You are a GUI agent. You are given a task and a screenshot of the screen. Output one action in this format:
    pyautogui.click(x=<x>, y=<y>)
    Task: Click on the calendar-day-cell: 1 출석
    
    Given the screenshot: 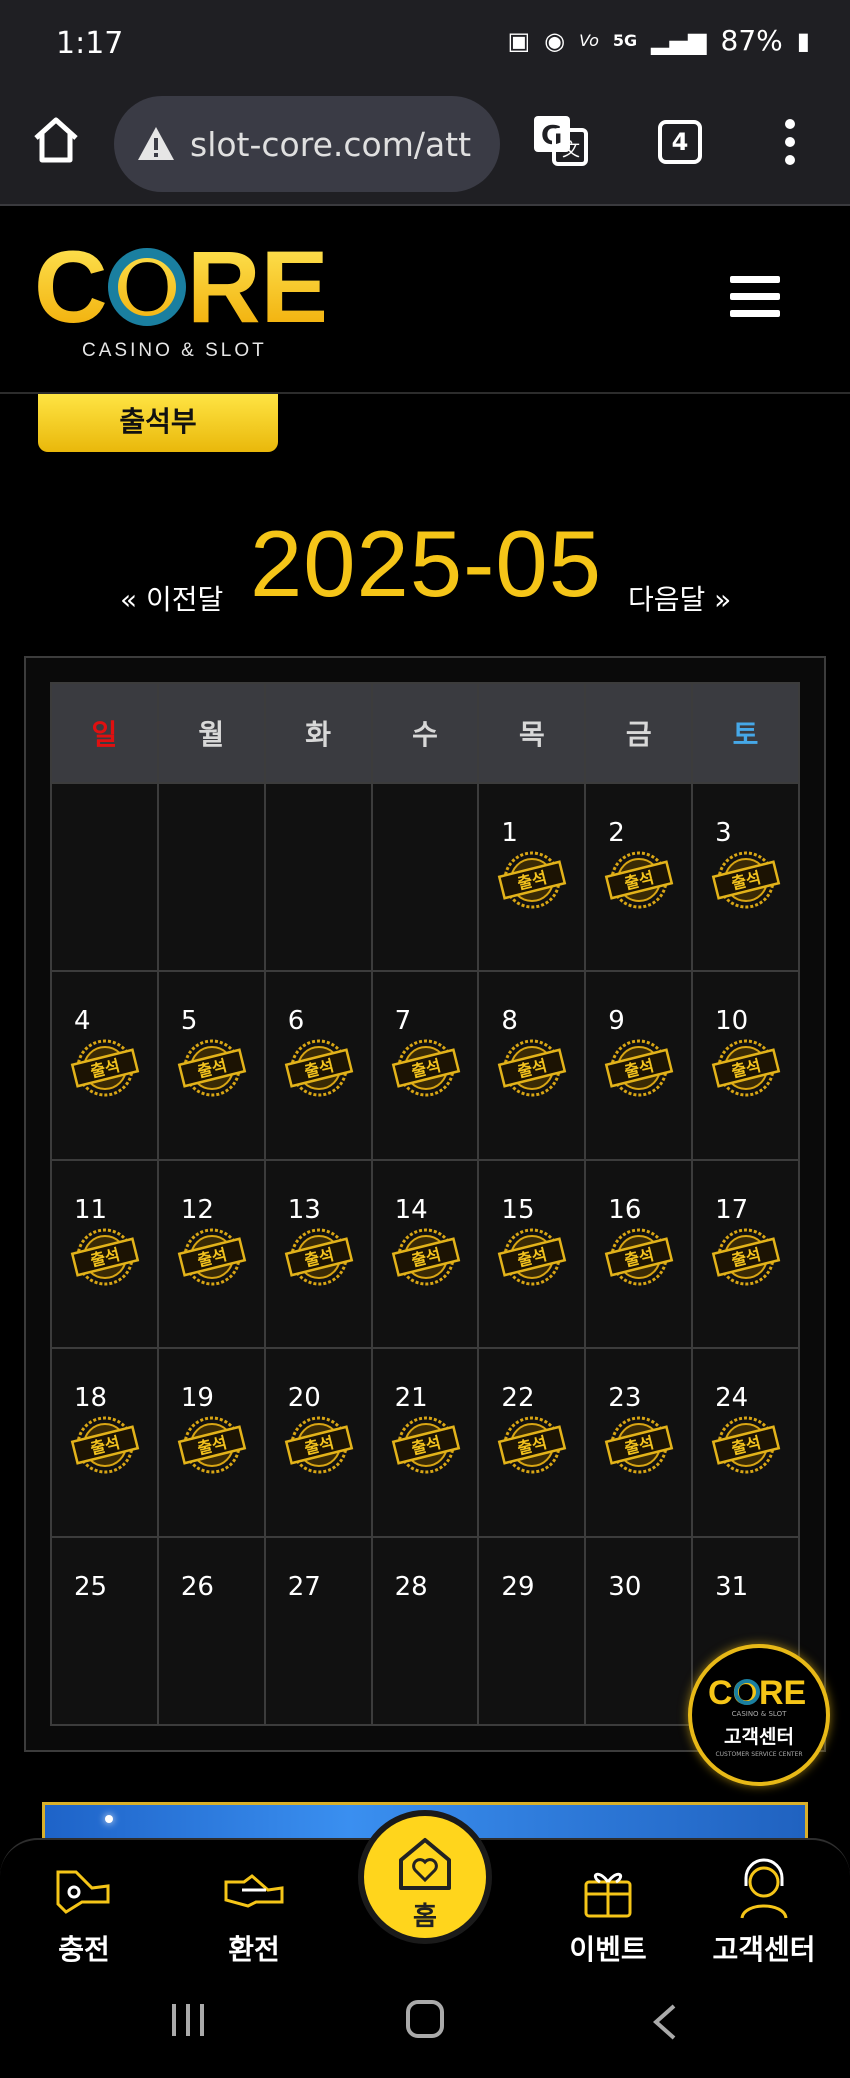 What is the action you would take?
    pyautogui.click(x=533, y=878)
    